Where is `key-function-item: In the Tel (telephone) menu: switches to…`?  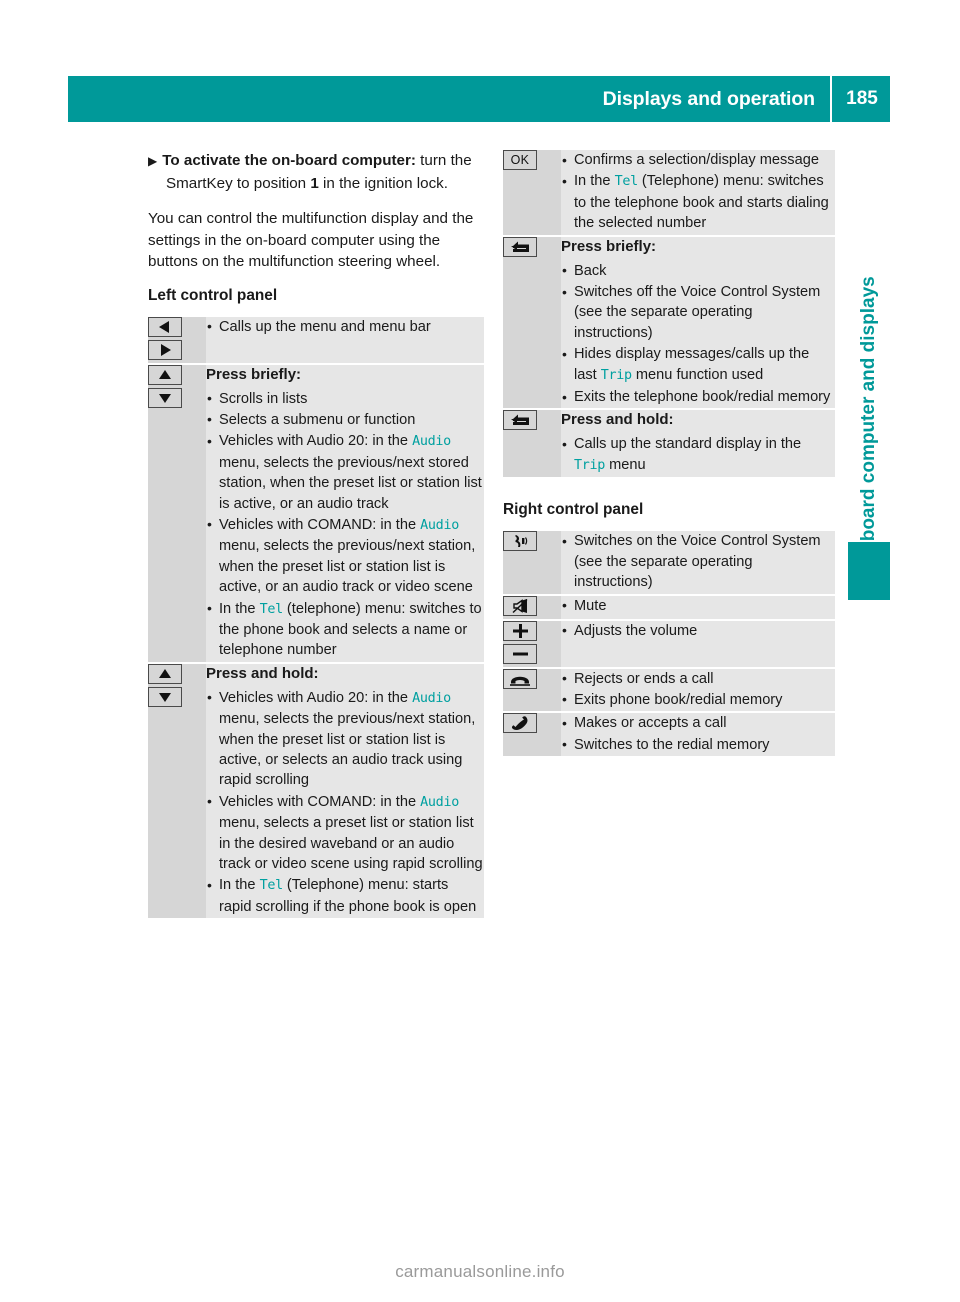 key-function-item: In the Tel (telephone) menu: switches to… is located at coordinates (345, 629).